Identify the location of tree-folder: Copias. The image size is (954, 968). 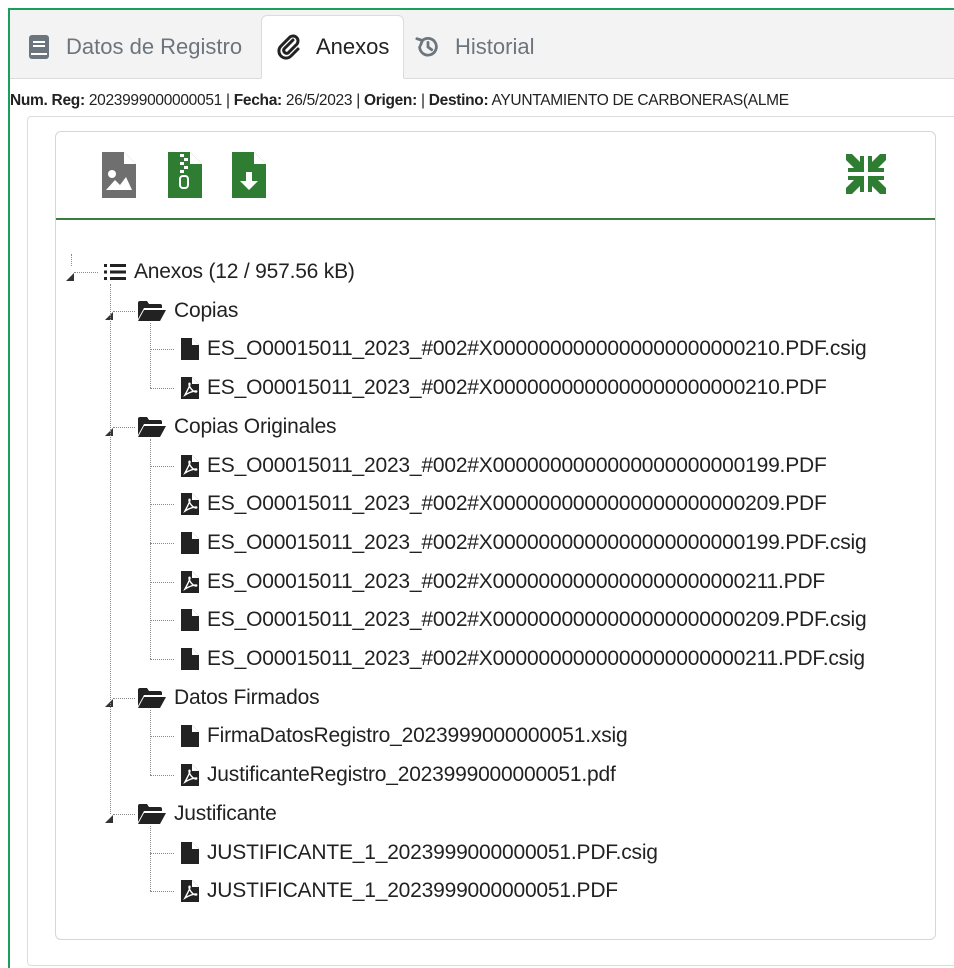
(188, 311).